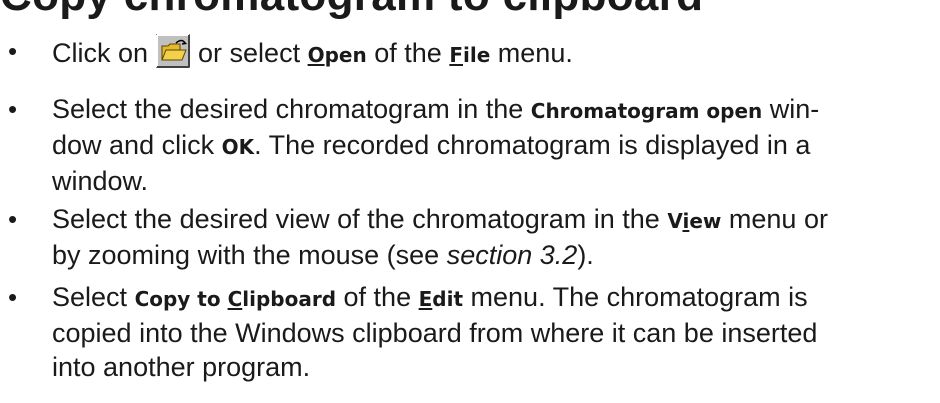 This screenshot has height=403, width=940. I want to click on menu-item-open: Open, so click(337, 55).